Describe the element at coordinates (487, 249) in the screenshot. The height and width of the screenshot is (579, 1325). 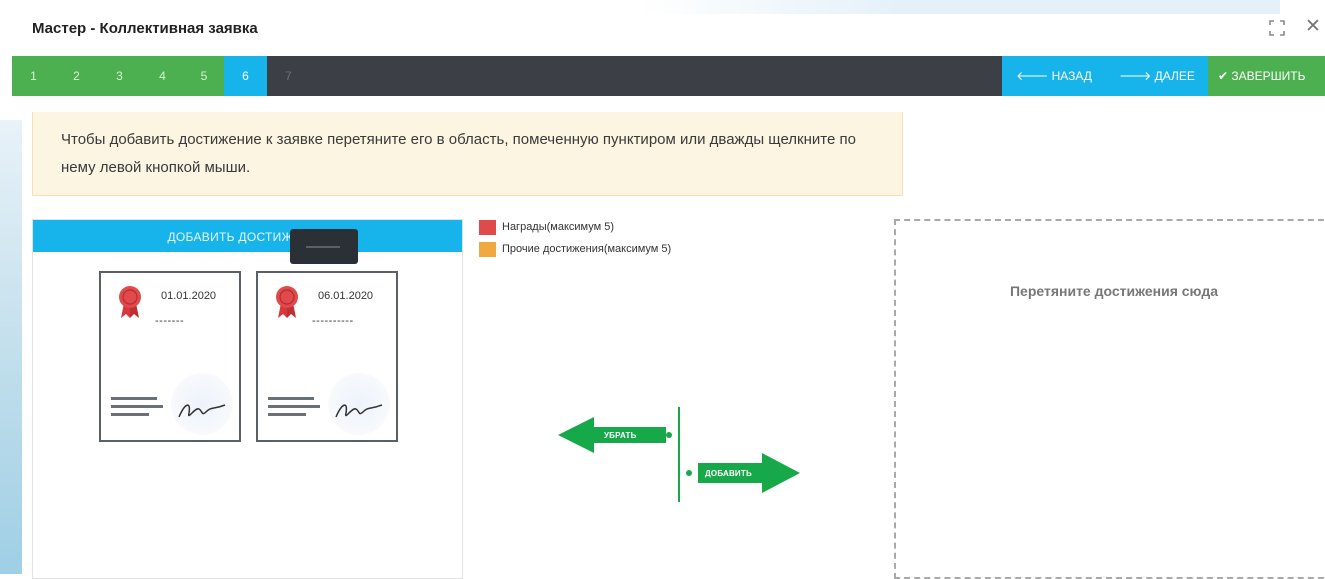
I see `legend-swatch-other` at that location.